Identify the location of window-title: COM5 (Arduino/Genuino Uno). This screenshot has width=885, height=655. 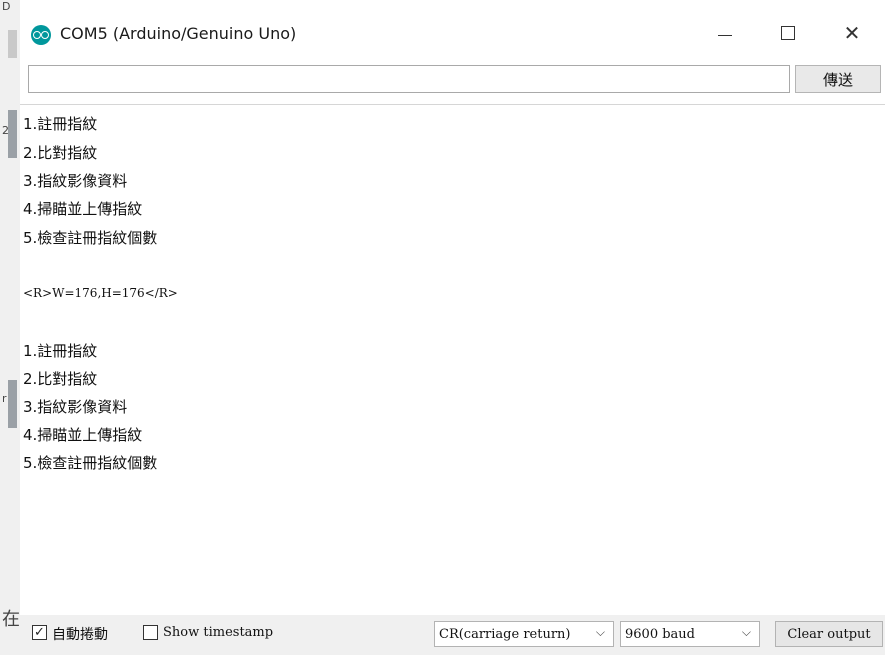
(178, 33).